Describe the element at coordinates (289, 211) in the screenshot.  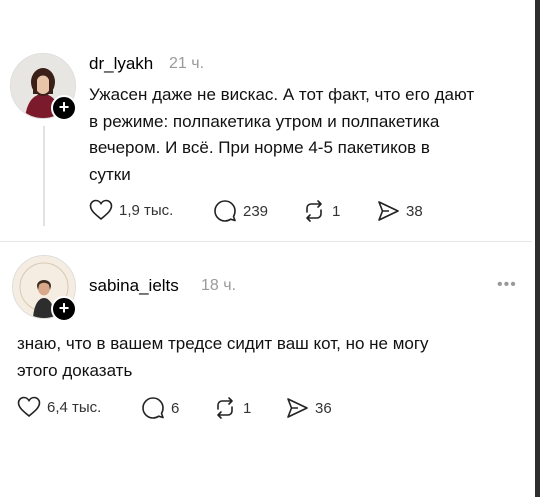
I see `post-actions: 1,9 тыс. 239 1 38` at that location.